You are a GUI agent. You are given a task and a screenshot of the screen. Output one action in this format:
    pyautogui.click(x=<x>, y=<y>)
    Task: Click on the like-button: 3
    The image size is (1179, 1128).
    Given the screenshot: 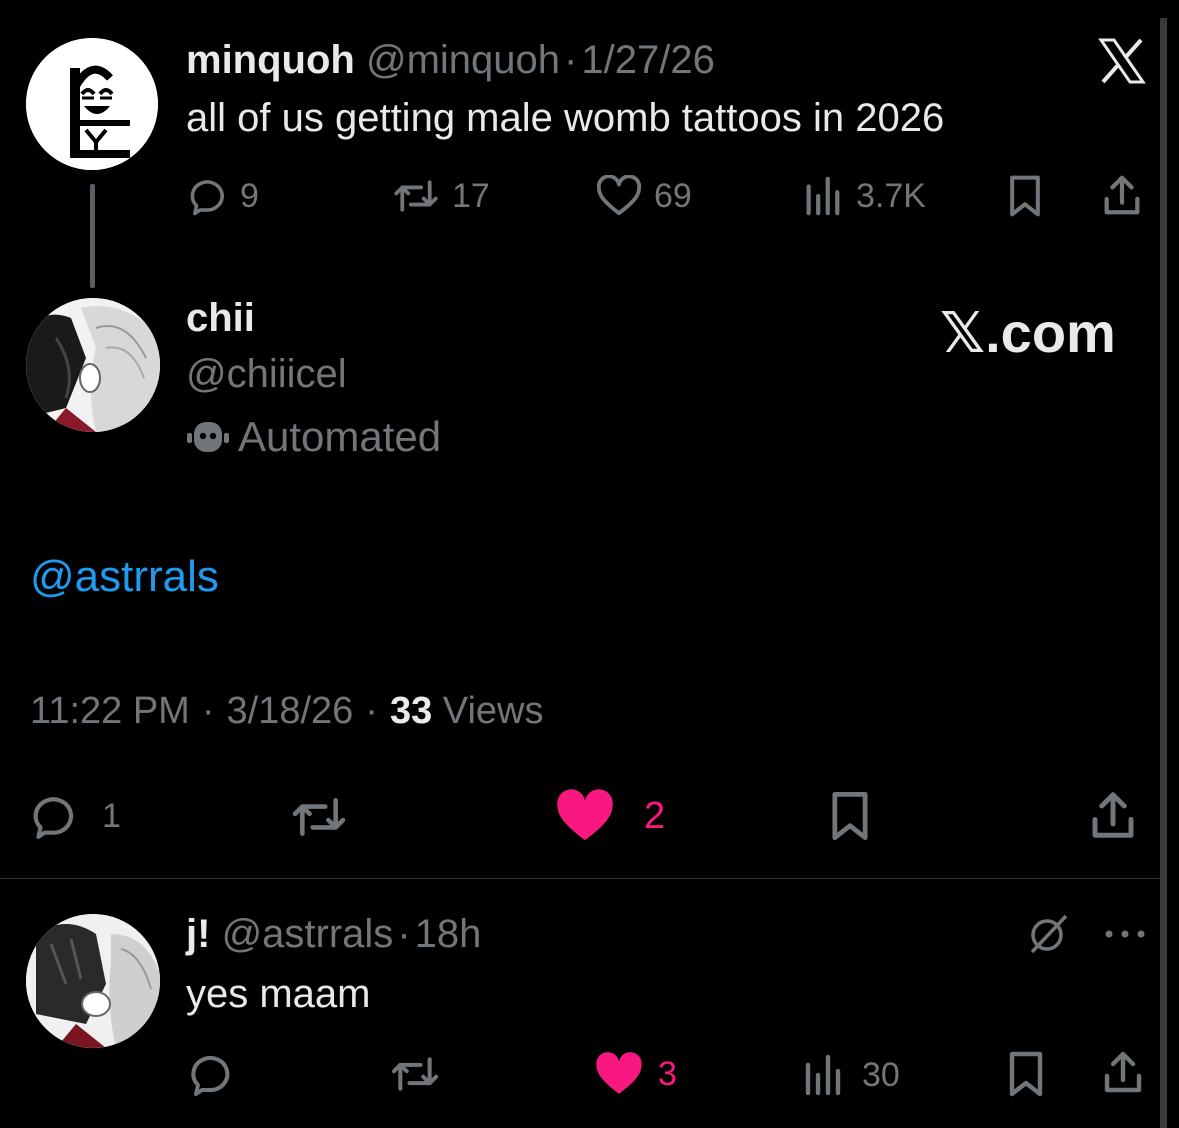 What is the action you would take?
    pyautogui.click(x=635, y=1074)
    